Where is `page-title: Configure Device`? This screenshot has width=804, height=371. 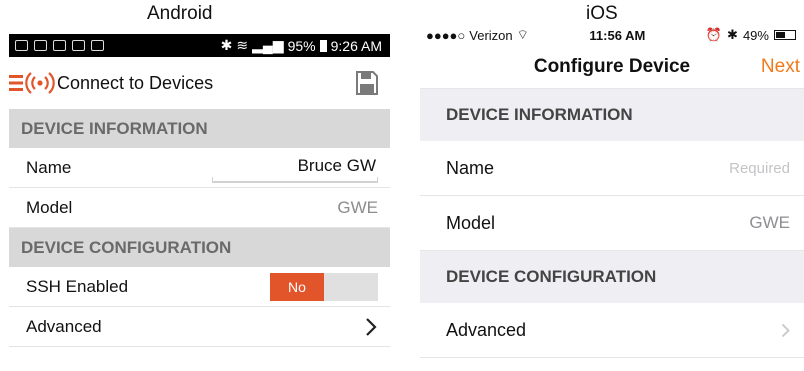 page-title: Configure Device is located at coordinates (612, 66).